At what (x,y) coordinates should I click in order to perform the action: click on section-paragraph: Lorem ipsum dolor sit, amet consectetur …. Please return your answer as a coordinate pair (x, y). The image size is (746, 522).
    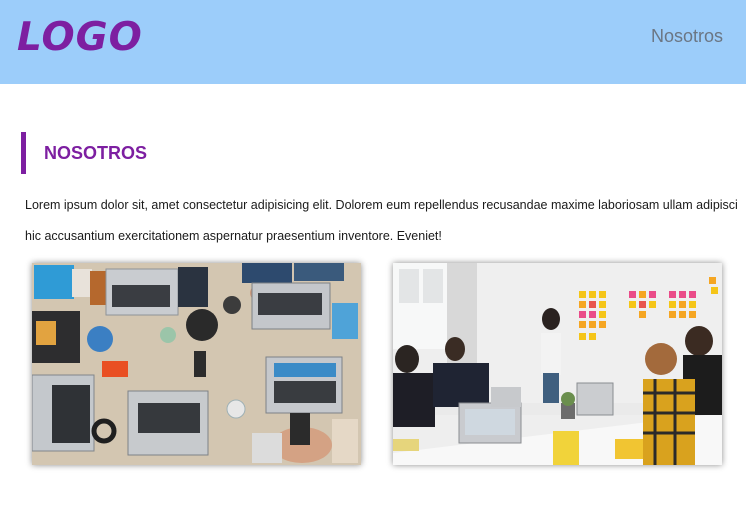
    Looking at the image, I should click on (385, 221).